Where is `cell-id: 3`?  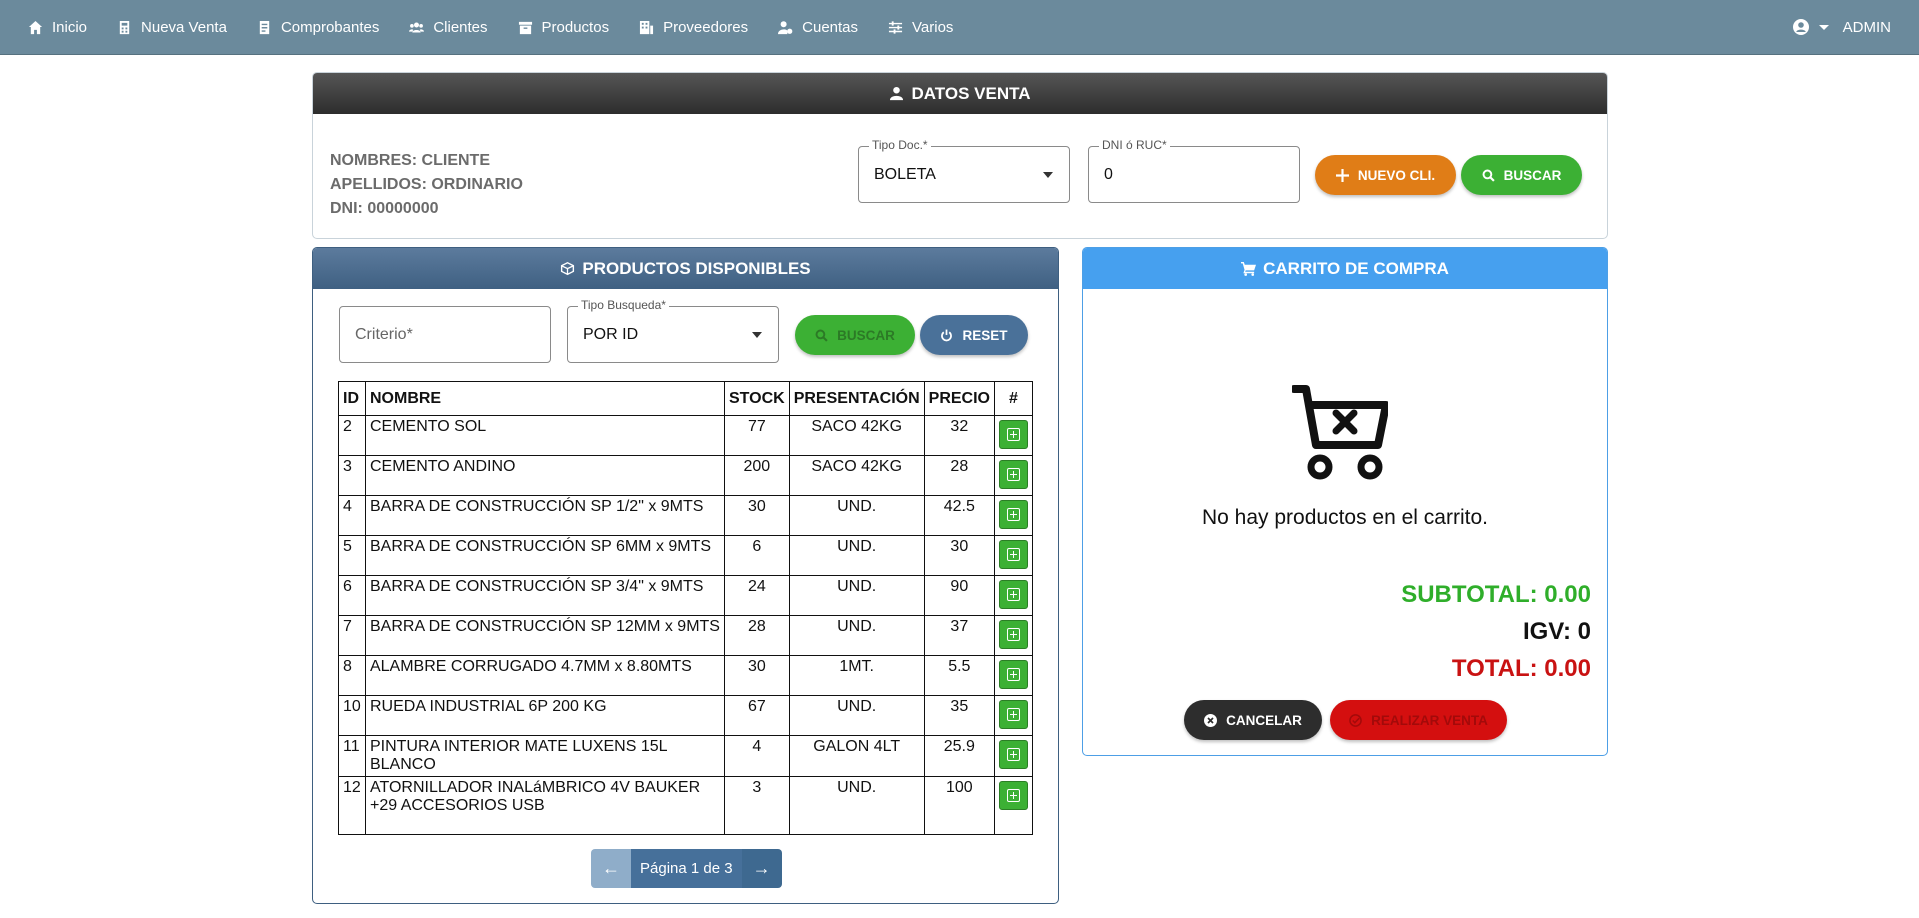 cell-id: 3 is located at coordinates (352, 475).